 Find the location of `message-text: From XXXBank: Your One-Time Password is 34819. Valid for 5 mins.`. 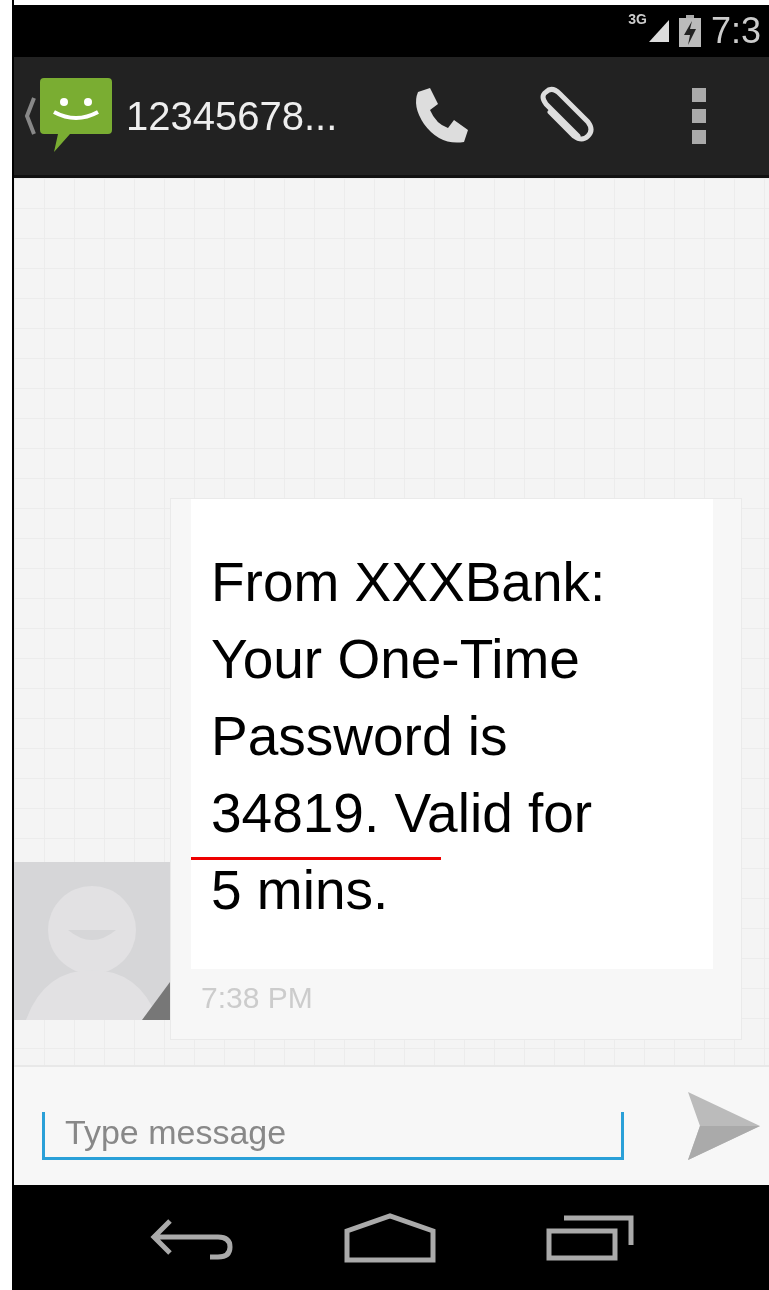

message-text: From XXXBank: Your One-Time Password is 34819. Valid for 5 mins. is located at coordinates (409, 736).